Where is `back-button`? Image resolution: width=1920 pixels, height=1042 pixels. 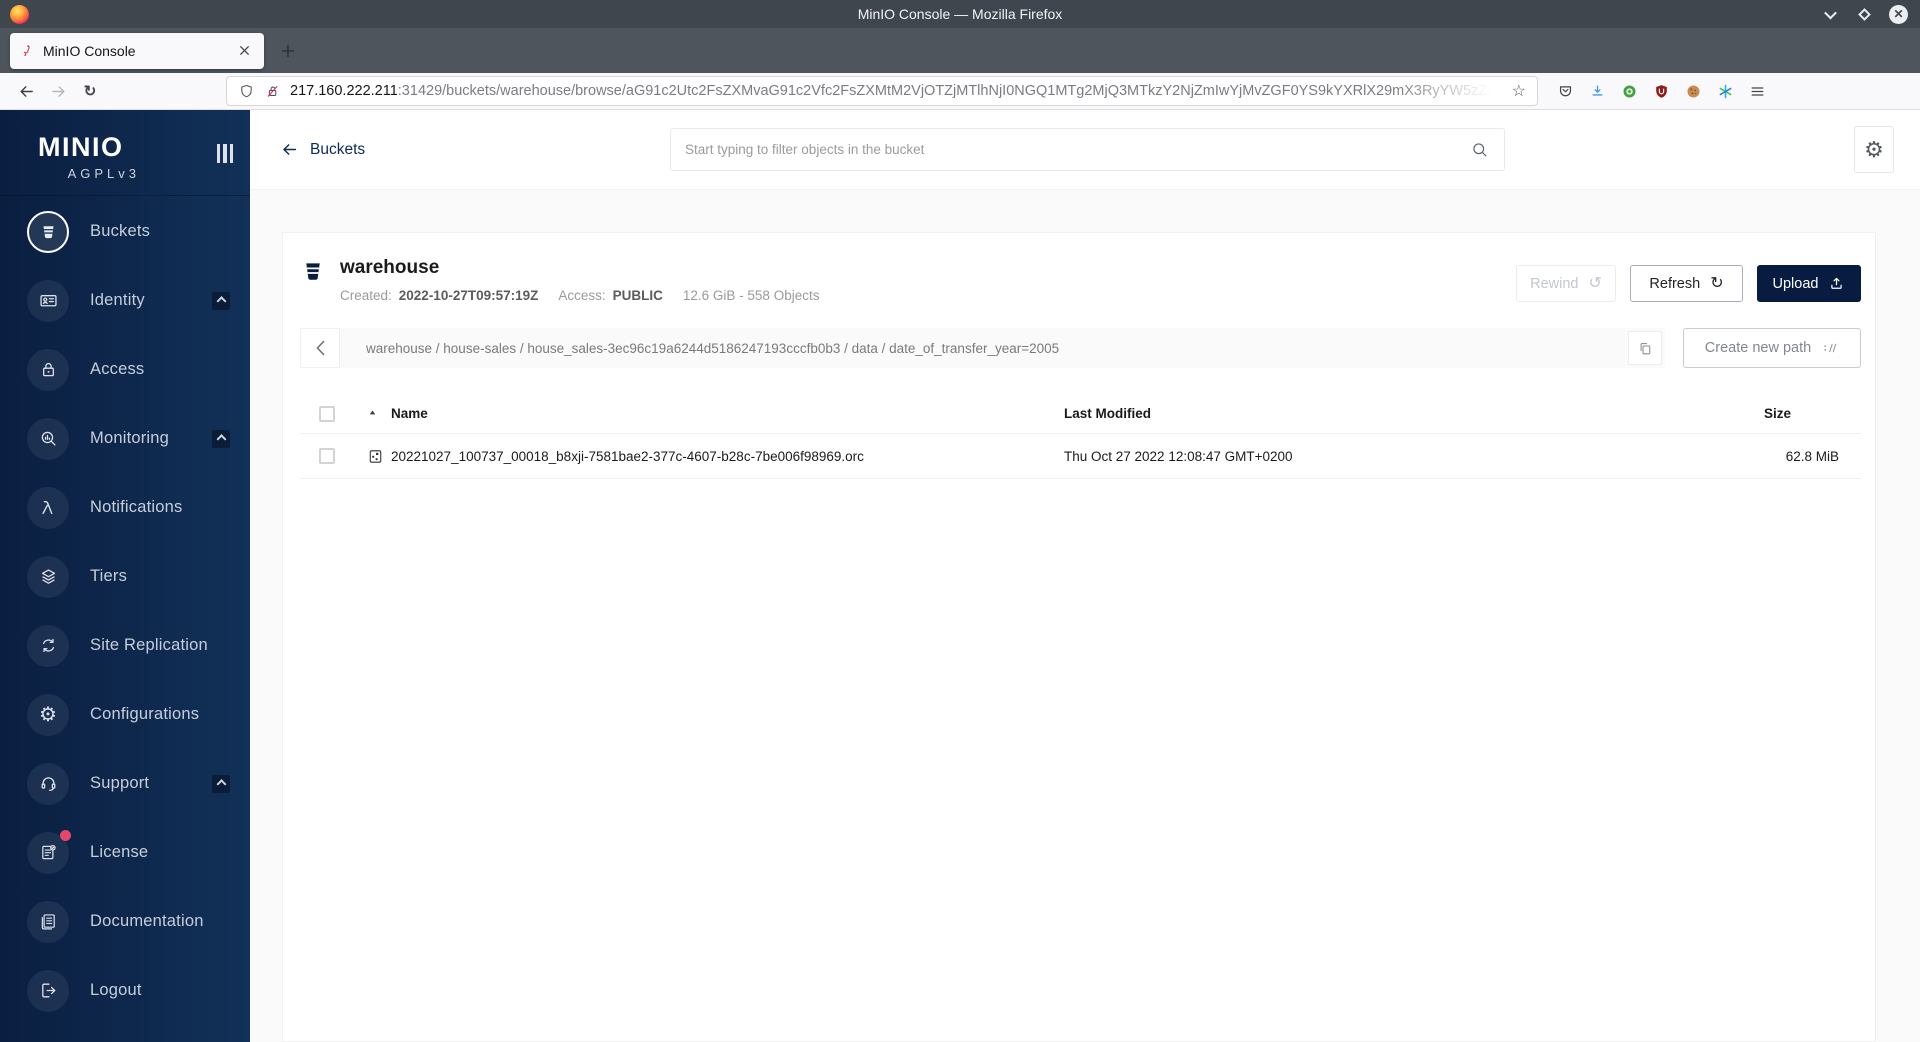
back-button is located at coordinates (26, 91).